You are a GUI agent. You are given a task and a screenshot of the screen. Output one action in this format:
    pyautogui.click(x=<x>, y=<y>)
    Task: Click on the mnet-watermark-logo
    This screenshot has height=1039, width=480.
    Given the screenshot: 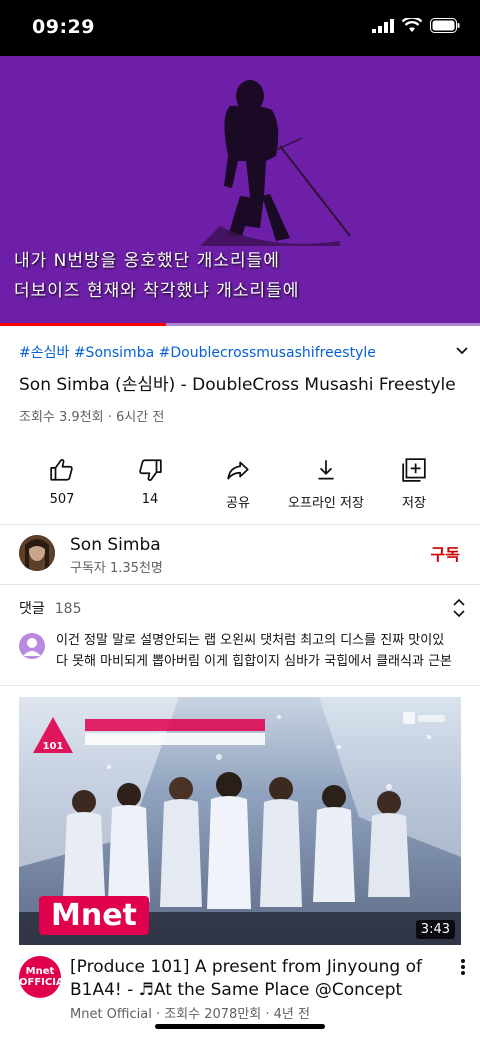 What is the action you would take?
    pyautogui.click(x=424, y=718)
    